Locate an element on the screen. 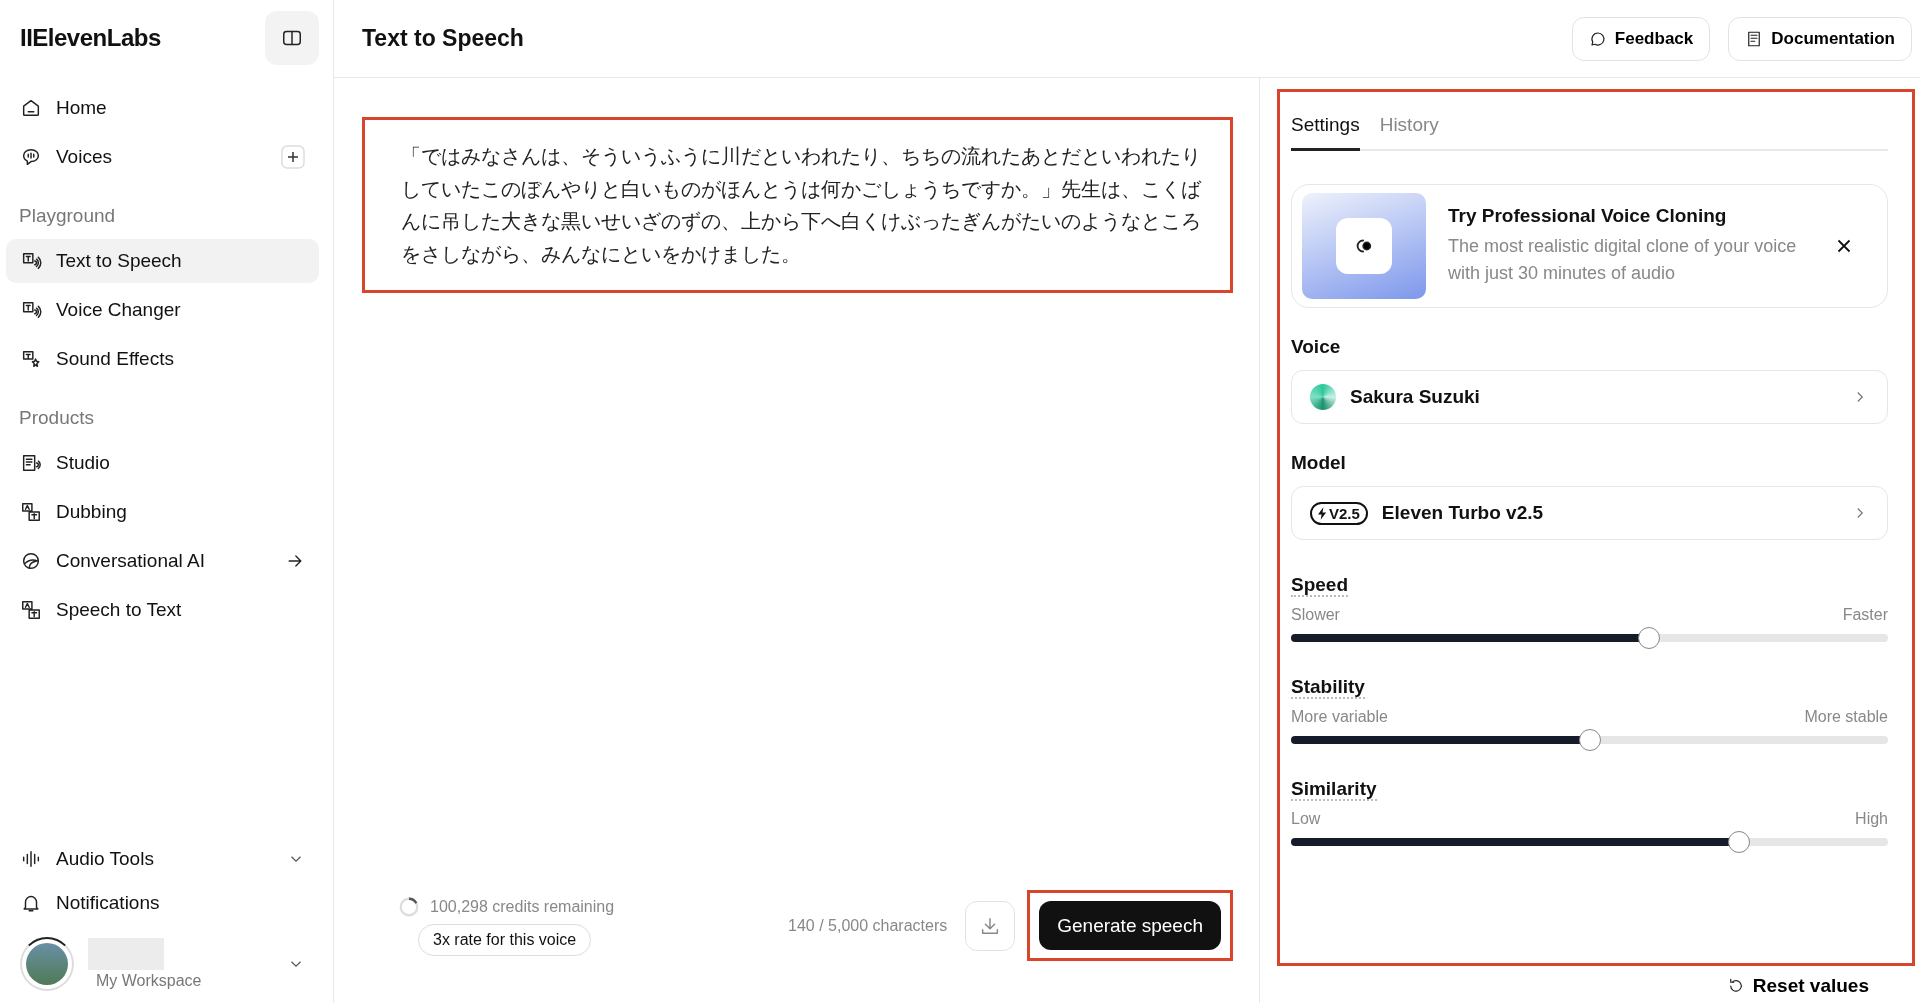 The width and height of the screenshot is (1920, 1003). slider-label: Similarity is located at coordinates (1334, 789).